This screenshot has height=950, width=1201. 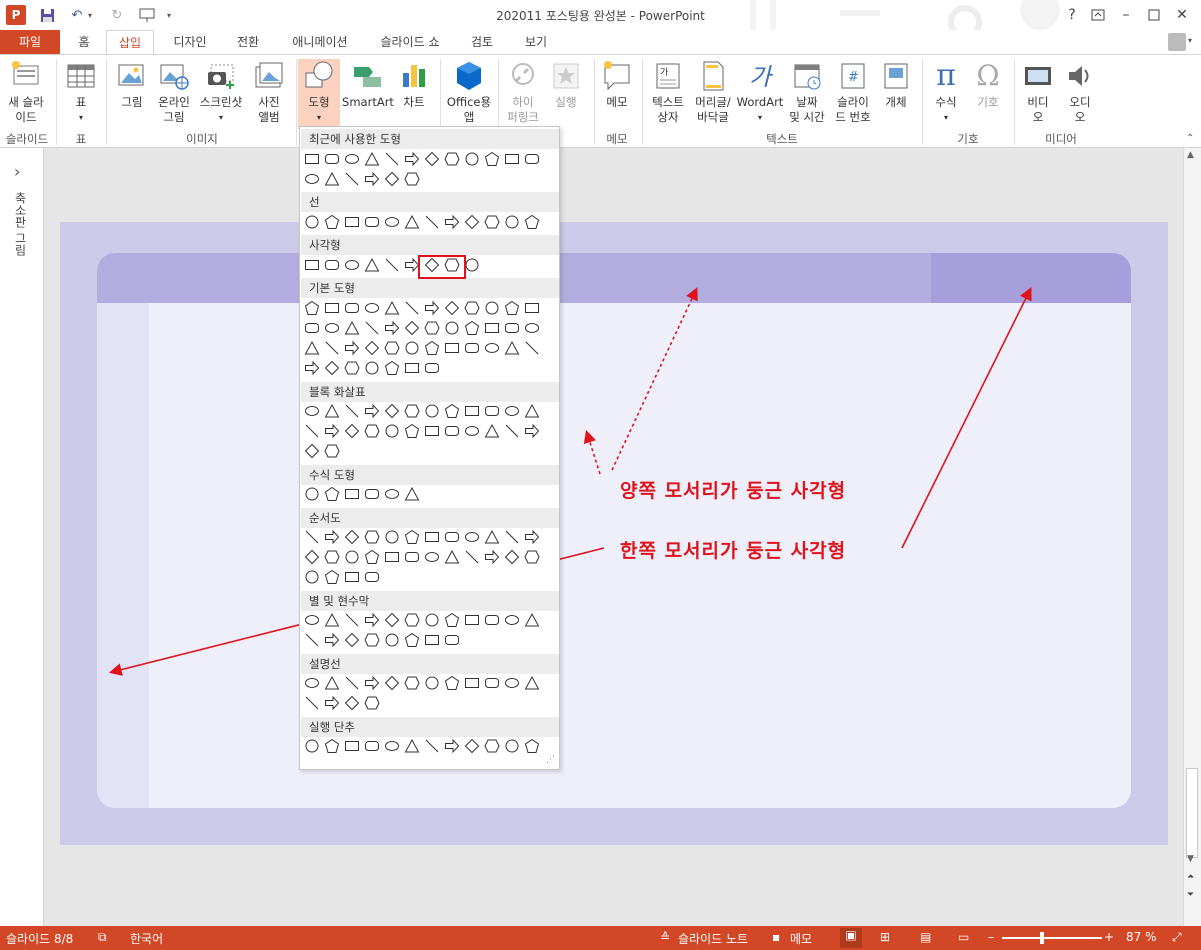 What do you see at coordinates (1052, 938) in the screenshot?
I see `zoom-slider` at bounding box center [1052, 938].